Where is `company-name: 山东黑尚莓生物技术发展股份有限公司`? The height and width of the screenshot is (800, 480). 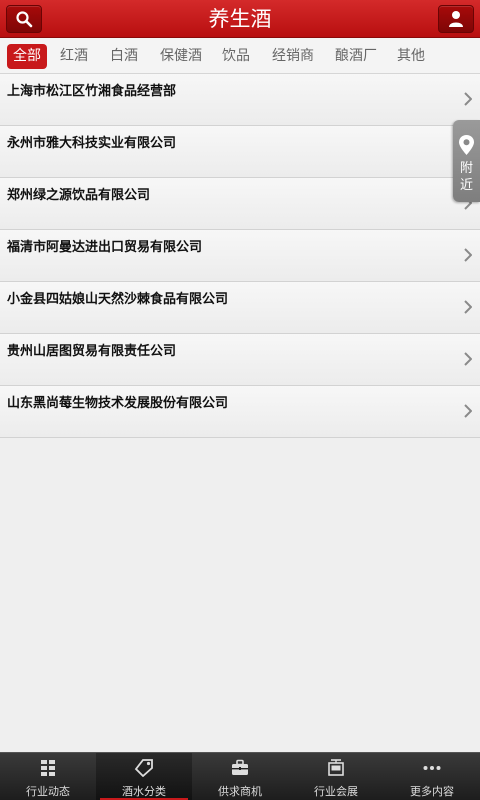 company-name: 山东黑尚莓生物技术发展股份有限公司 is located at coordinates (118, 403).